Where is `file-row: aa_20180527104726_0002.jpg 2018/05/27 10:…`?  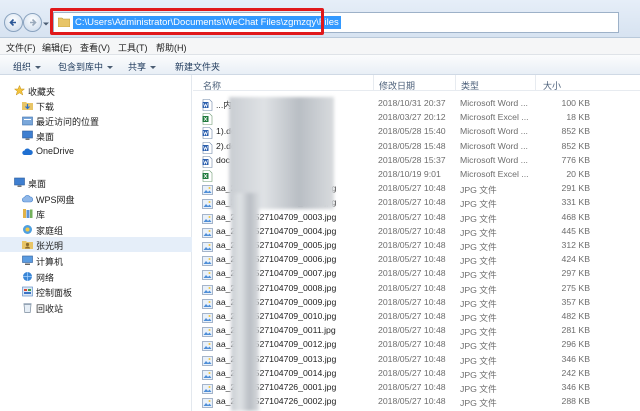 file-row: aa_20180527104726_0002.jpg 2018/05/27 10:… is located at coordinates (416, 401).